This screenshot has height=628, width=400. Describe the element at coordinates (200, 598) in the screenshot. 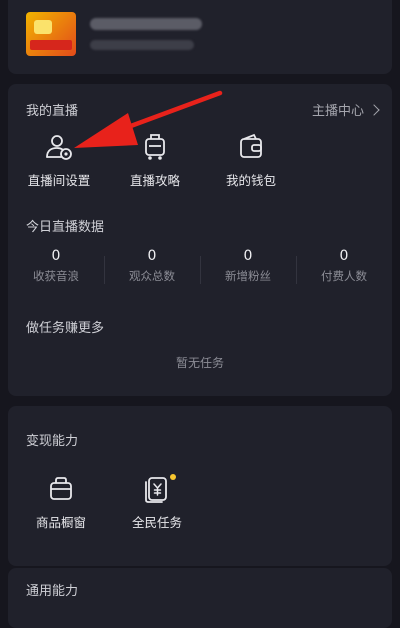

I see `general-card: 通用能力` at that location.